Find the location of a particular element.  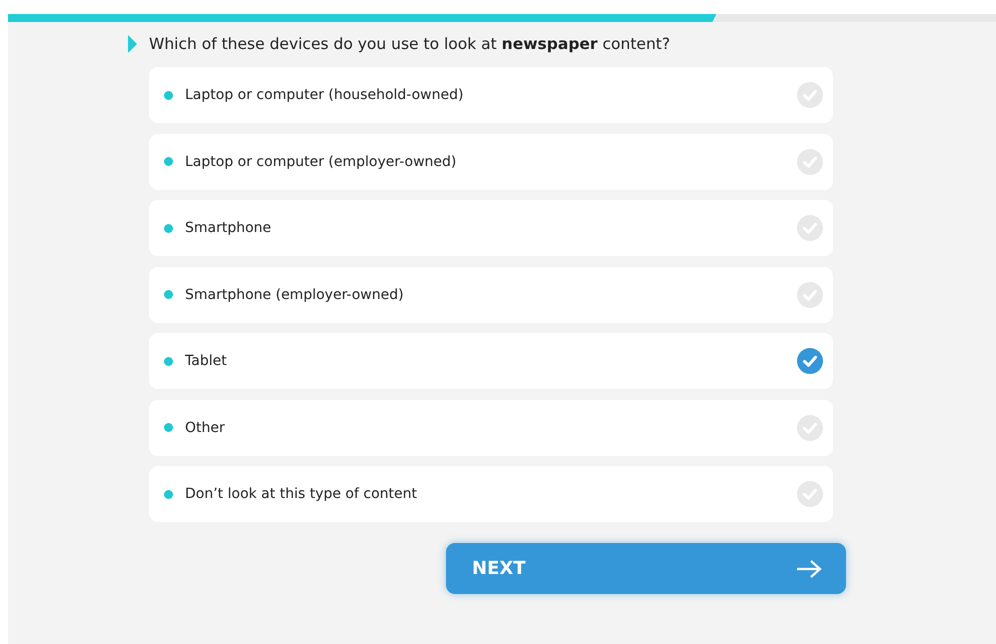

answer-option: Smartphone (employer-owned) is located at coordinates (491, 294).